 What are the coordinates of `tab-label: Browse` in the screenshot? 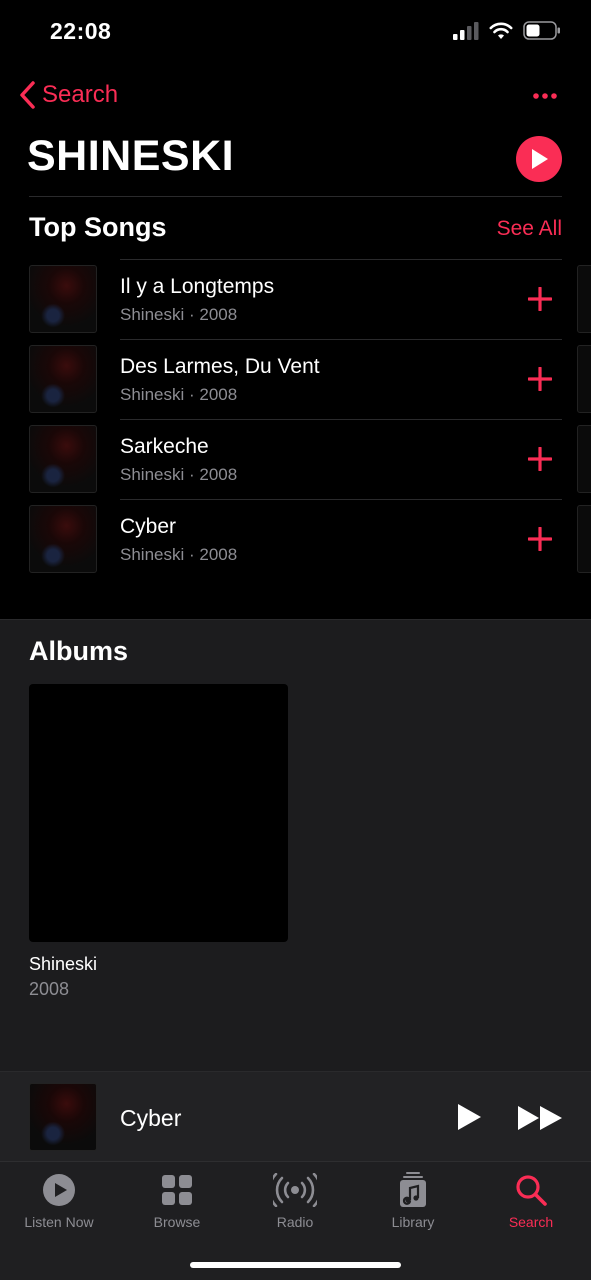 It's located at (177, 1222).